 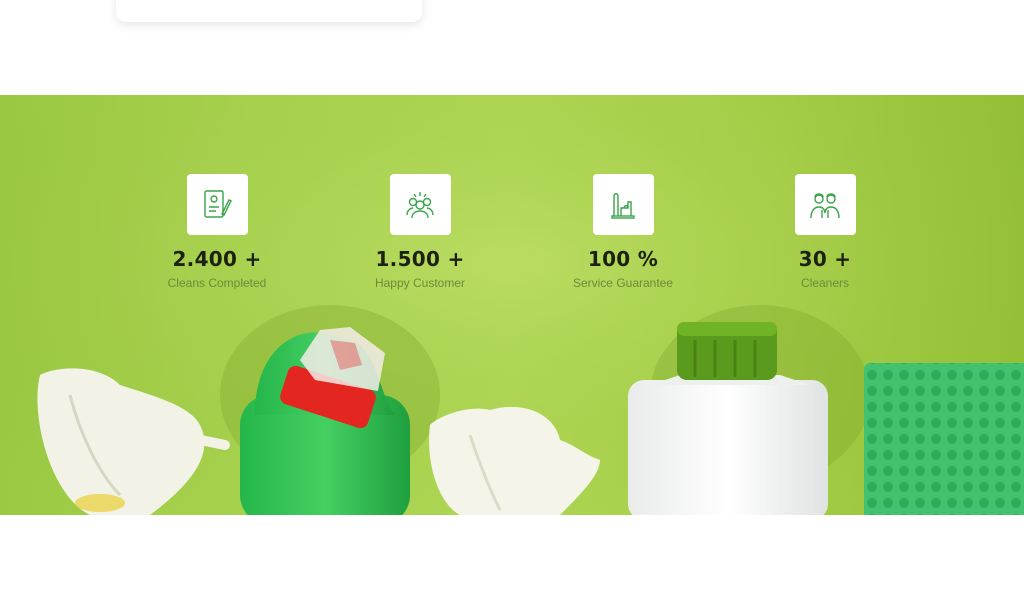 I want to click on stat-cleans-completed: 2.400 + Cleans Completed, so click(x=217, y=232).